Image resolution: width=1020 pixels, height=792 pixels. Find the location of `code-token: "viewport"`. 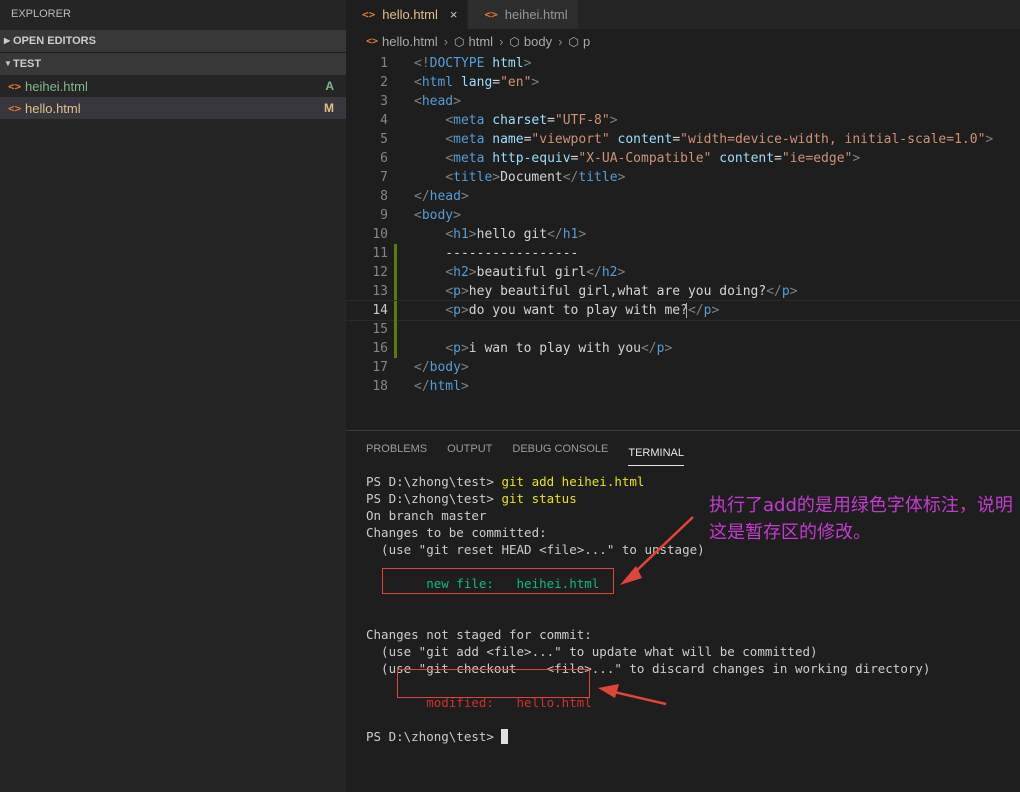

code-token: "viewport" is located at coordinates (570, 139).